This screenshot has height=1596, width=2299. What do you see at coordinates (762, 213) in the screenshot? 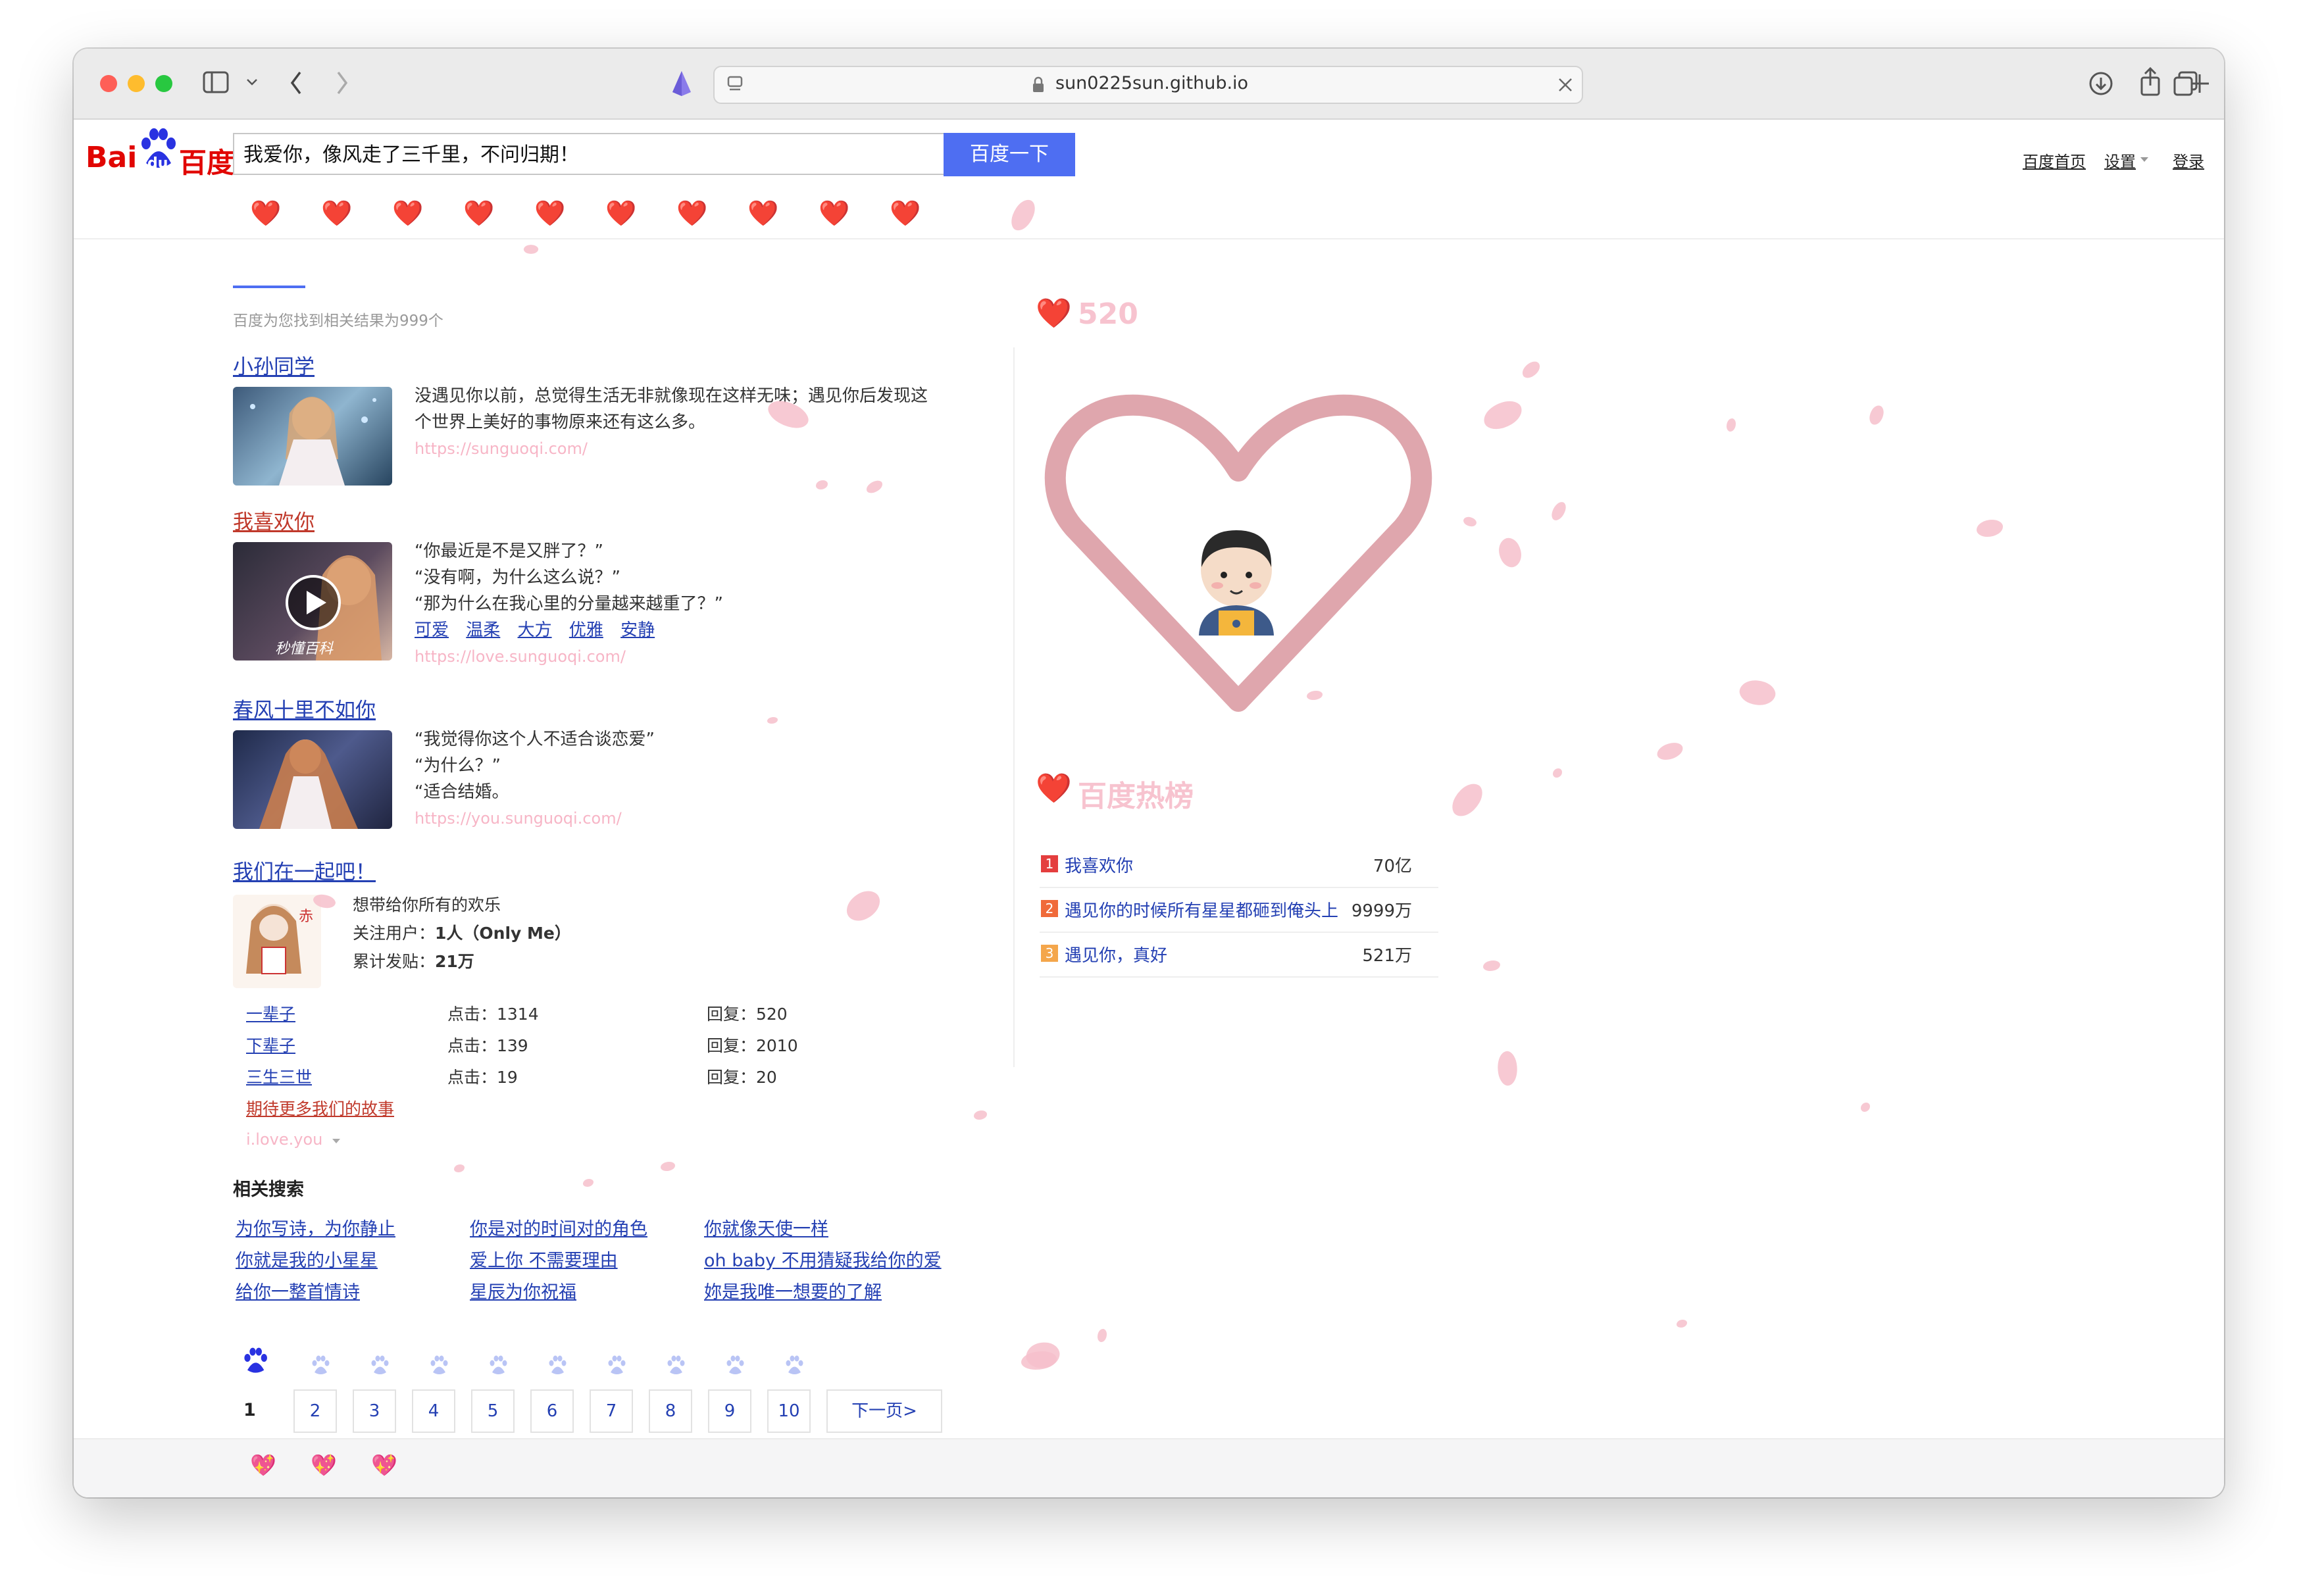
I see `tab-heart-8: ❤️` at bounding box center [762, 213].